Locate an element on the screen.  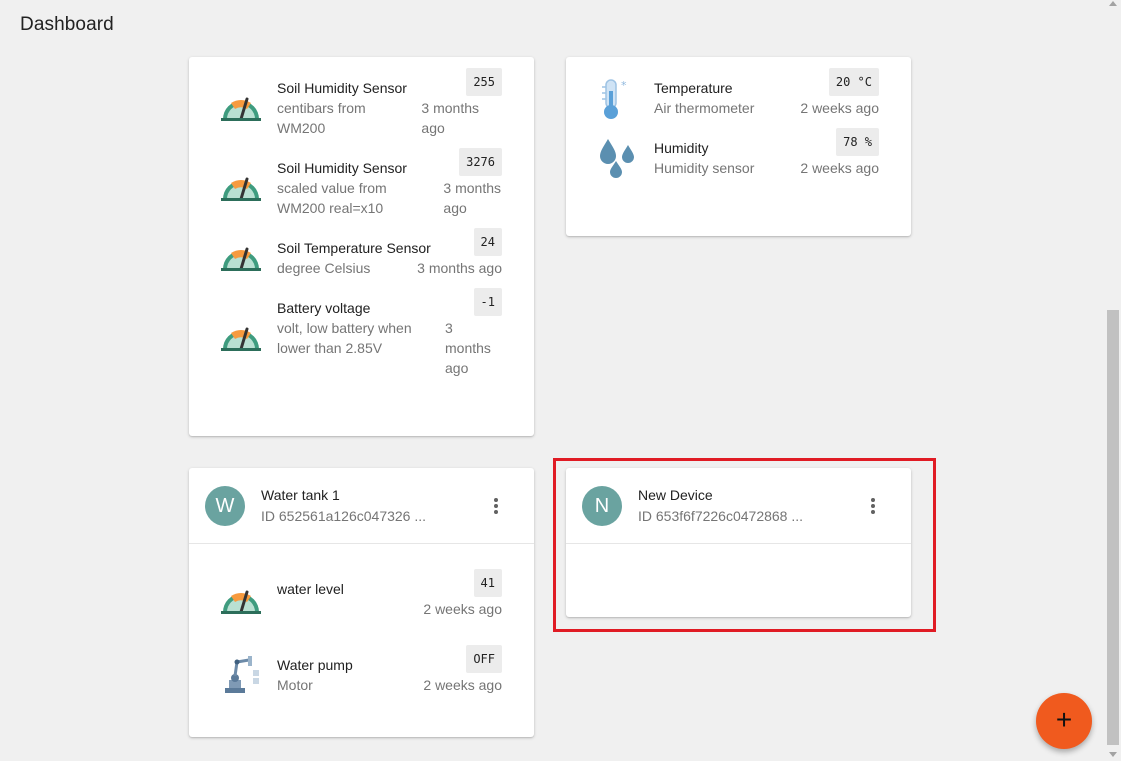
sensor-description: volt, low battery when is located at coordinates (344, 328).